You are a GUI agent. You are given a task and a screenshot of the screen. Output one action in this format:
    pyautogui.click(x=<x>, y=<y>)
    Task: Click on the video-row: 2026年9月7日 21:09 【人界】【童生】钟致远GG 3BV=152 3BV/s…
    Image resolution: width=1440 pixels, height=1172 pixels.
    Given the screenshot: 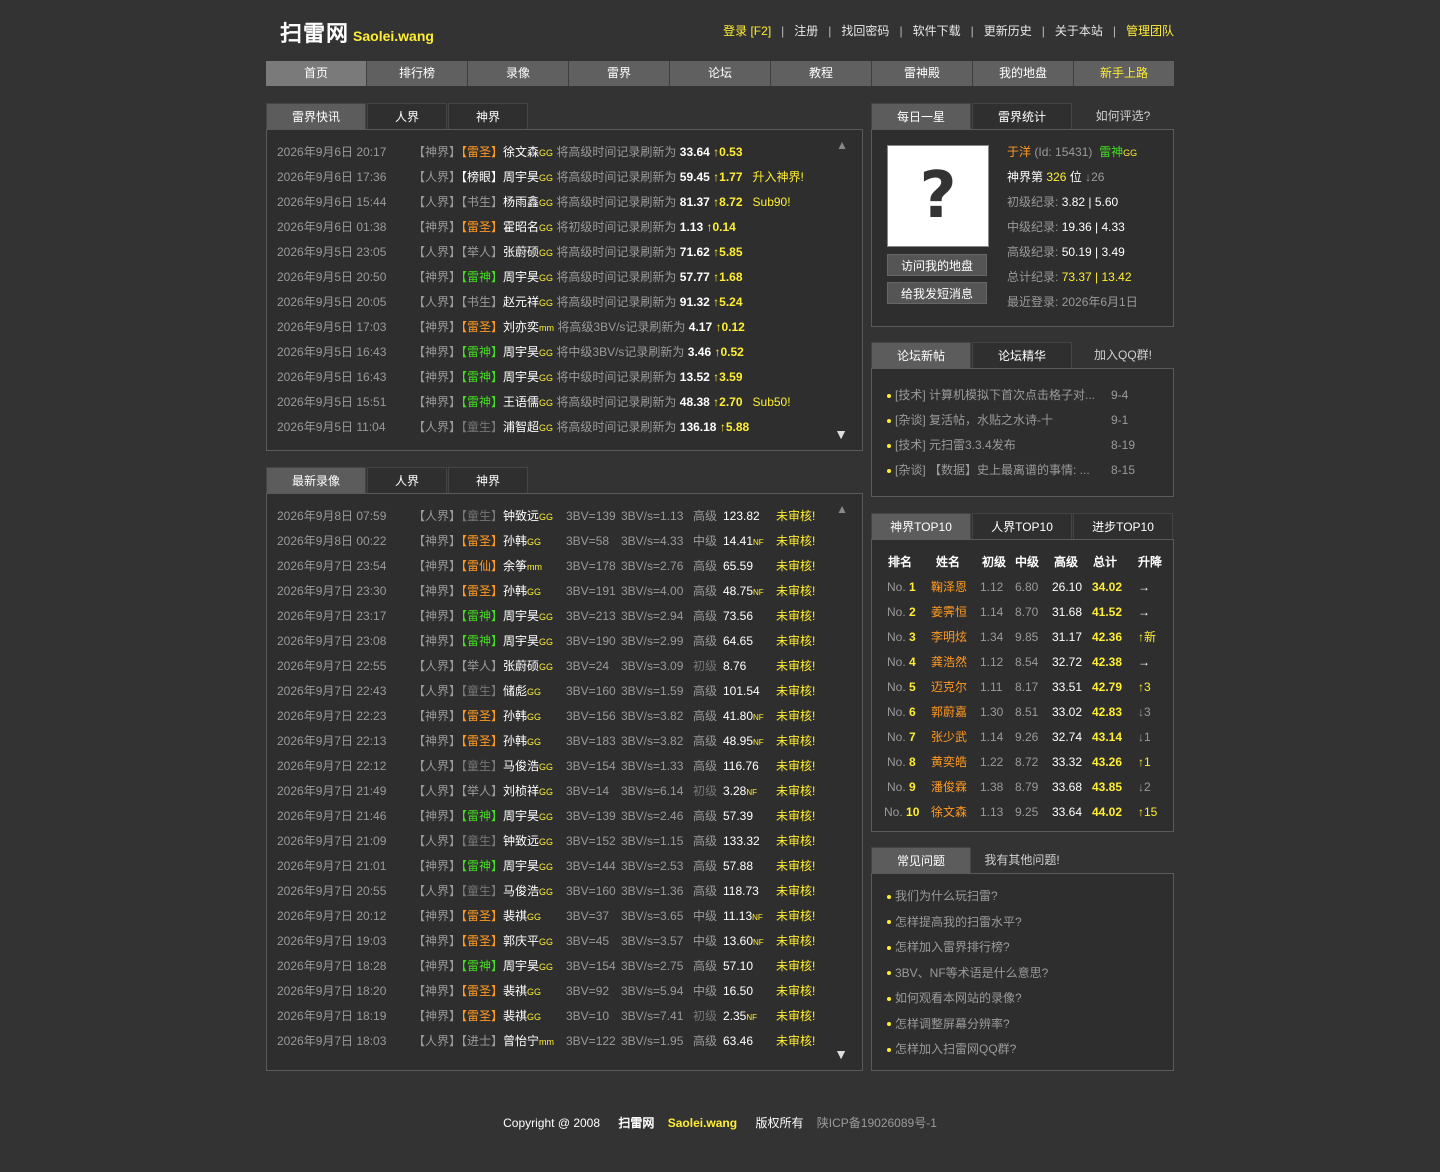 What is the action you would take?
    pyautogui.click(x=564, y=841)
    